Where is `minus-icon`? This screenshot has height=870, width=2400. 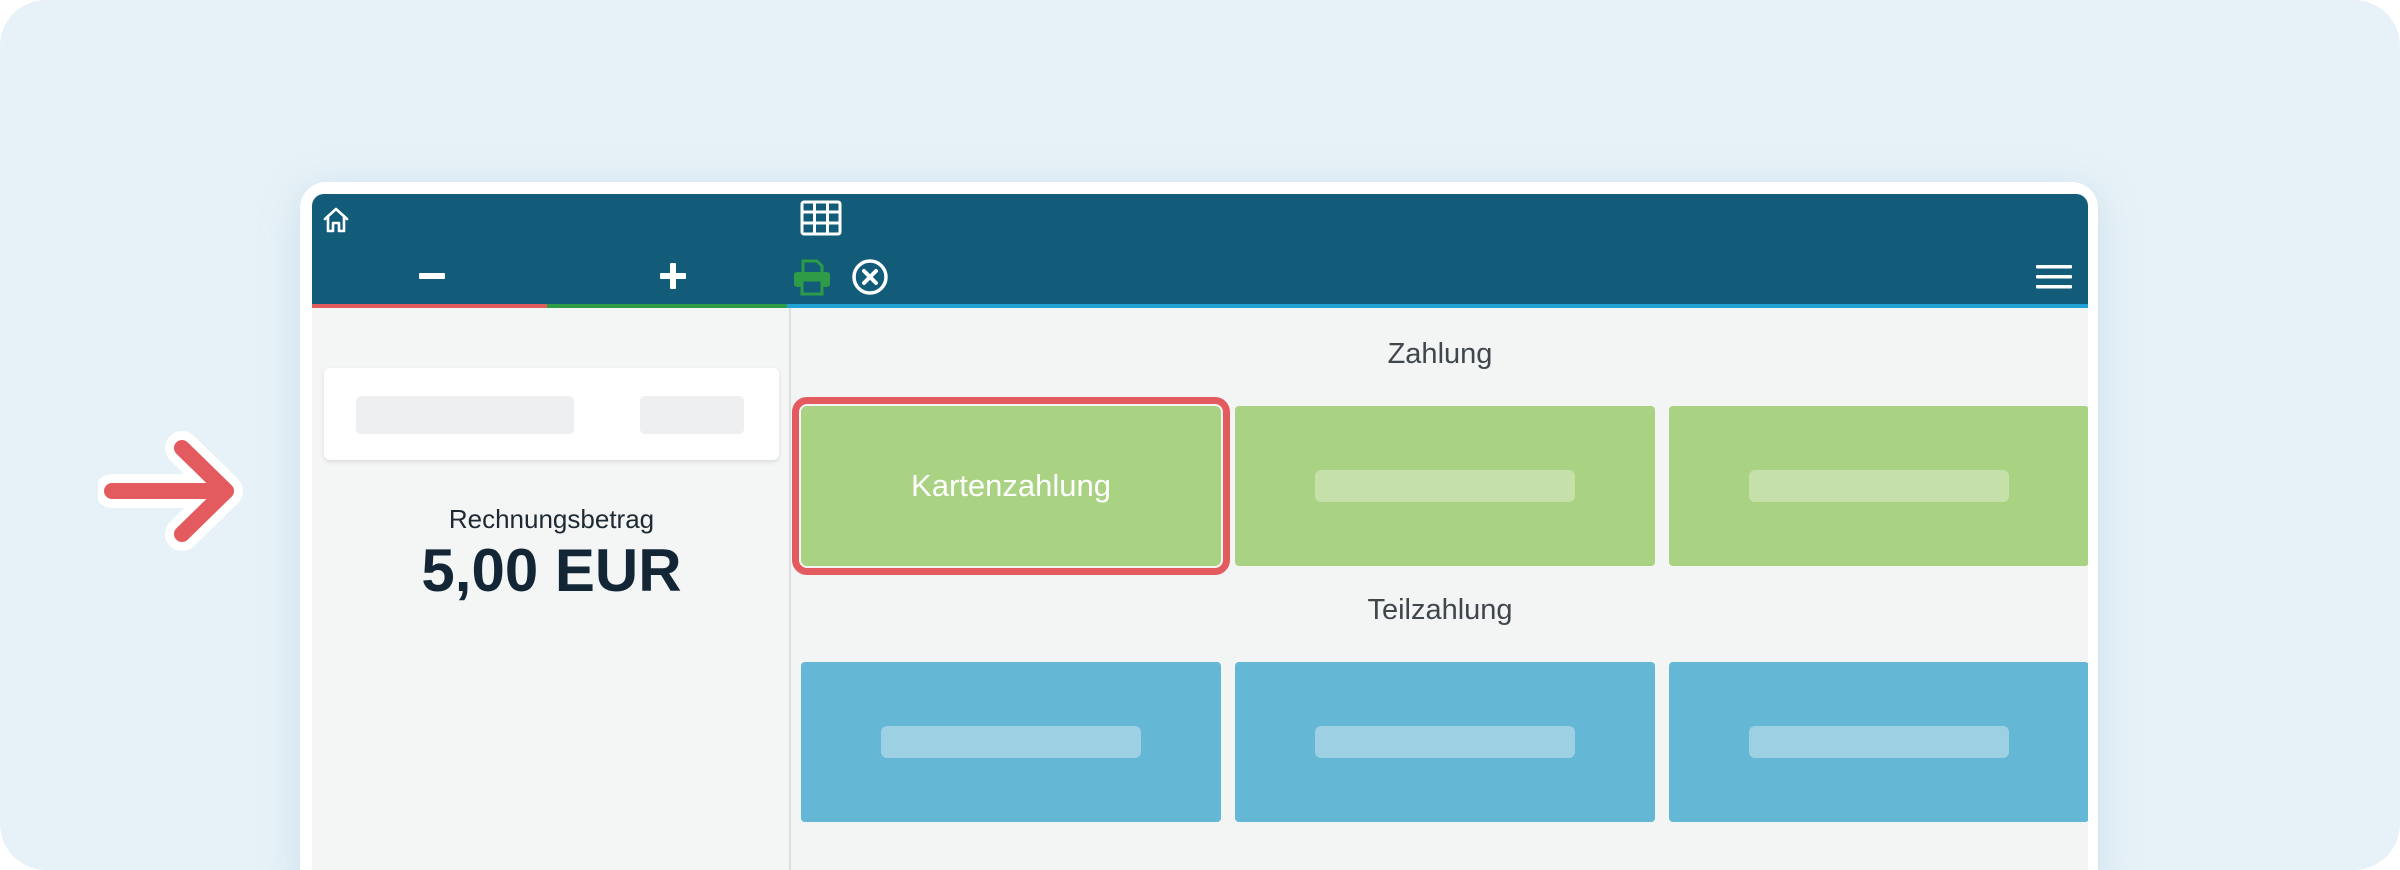
minus-icon is located at coordinates (432, 276).